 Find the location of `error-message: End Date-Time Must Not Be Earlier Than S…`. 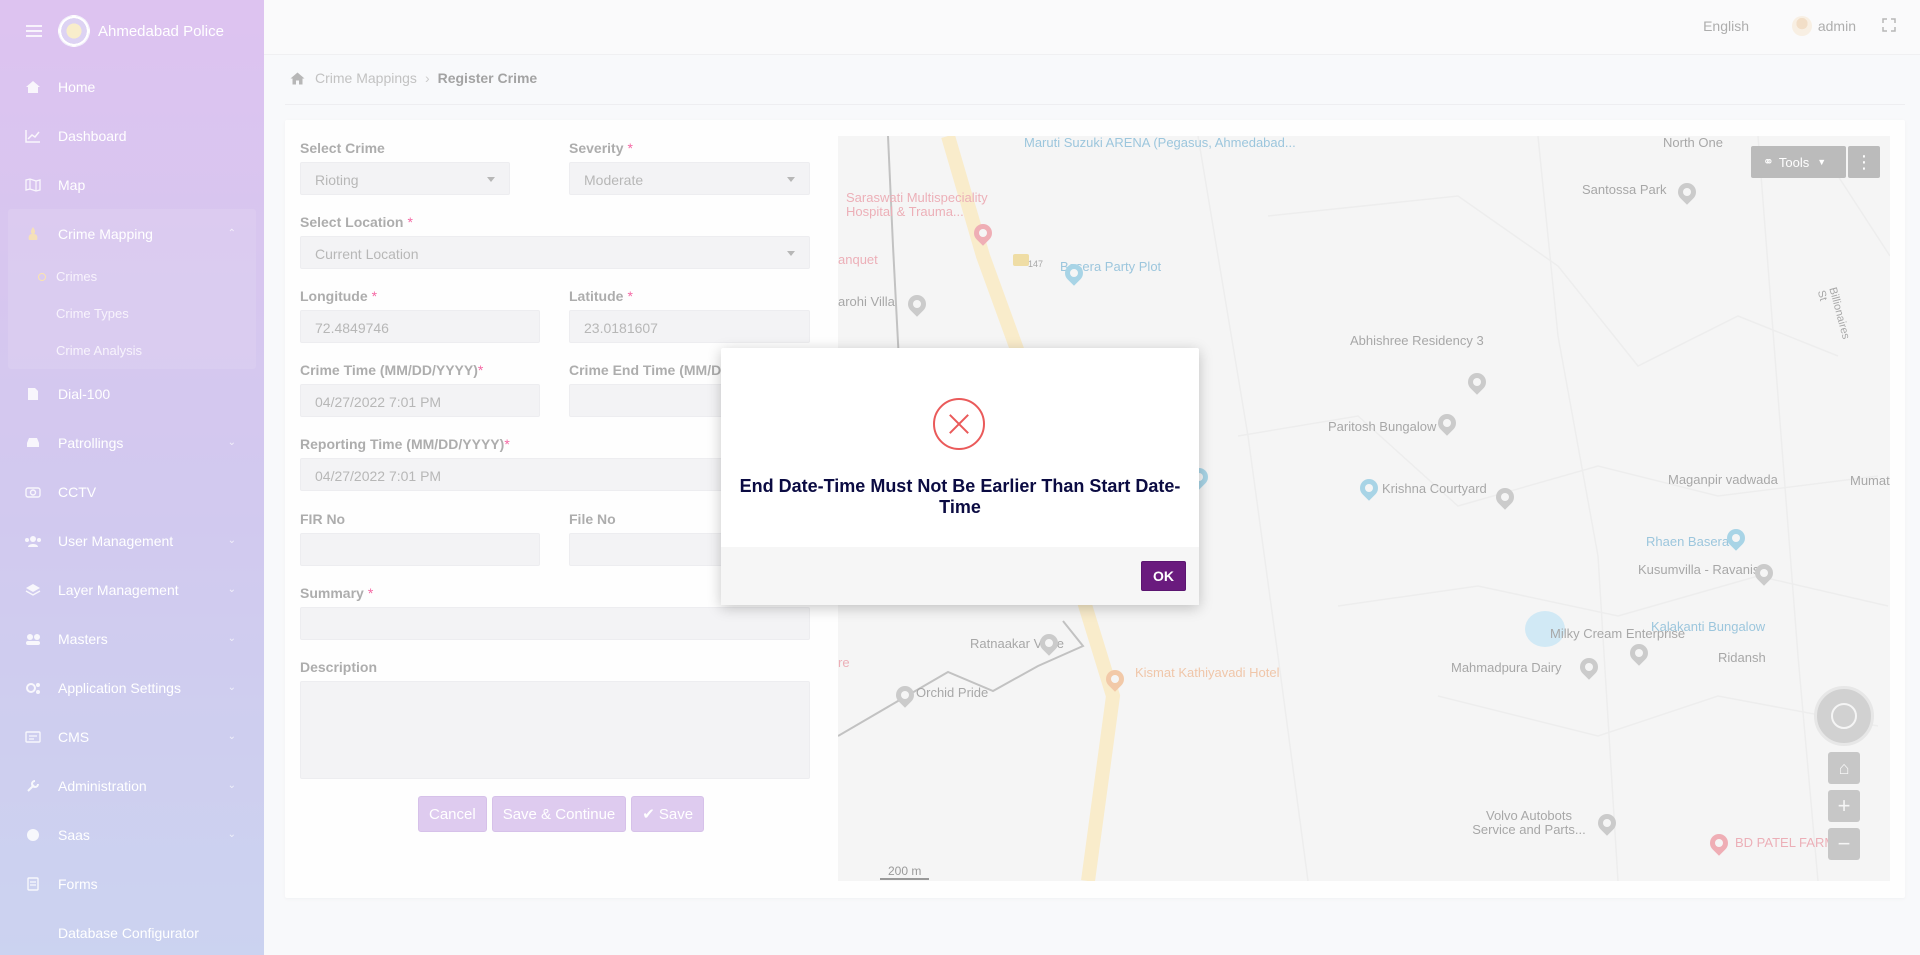

error-message: End Date-Time Must Not Be Earlier Than S… is located at coordinates (960, 496).